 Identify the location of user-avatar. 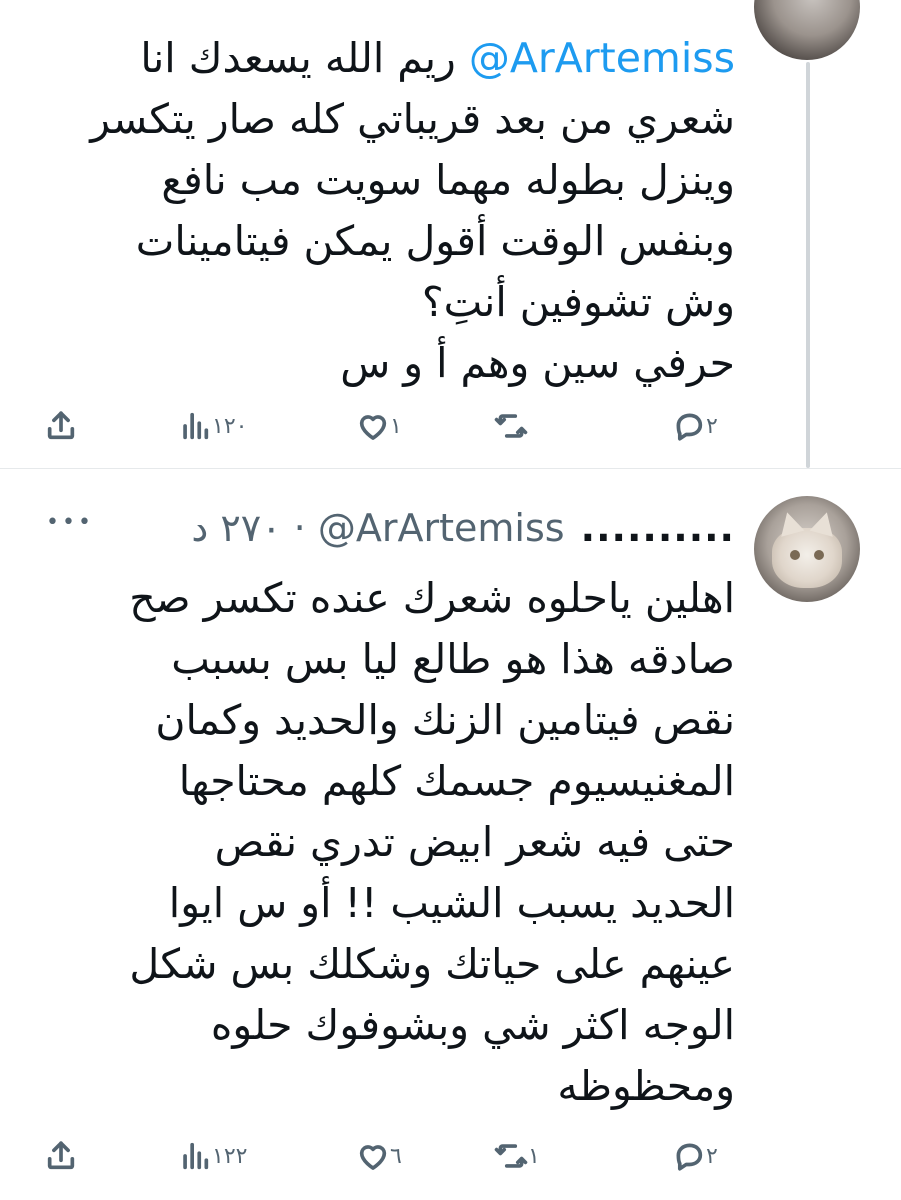
(807, 30).